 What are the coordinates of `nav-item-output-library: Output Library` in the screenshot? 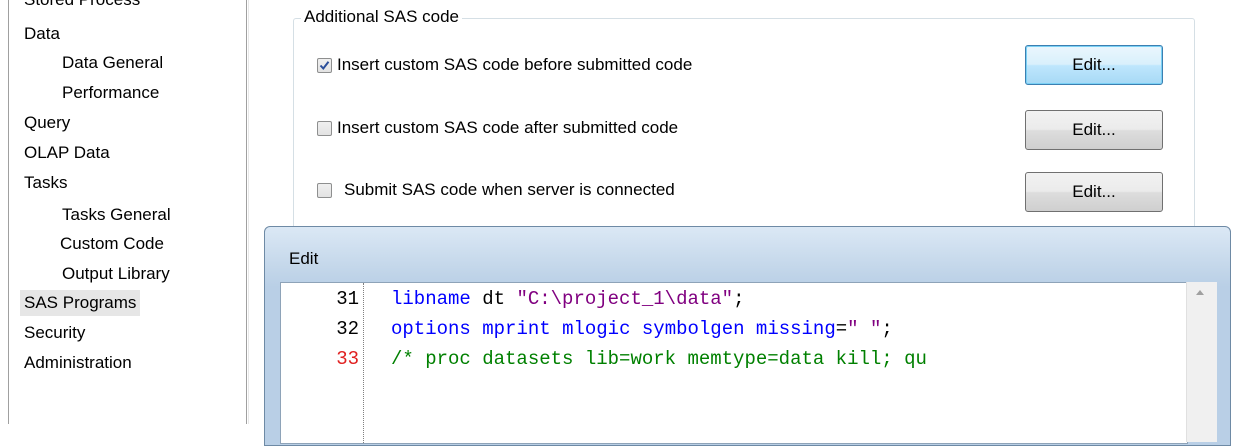 It's located at (116, 274).